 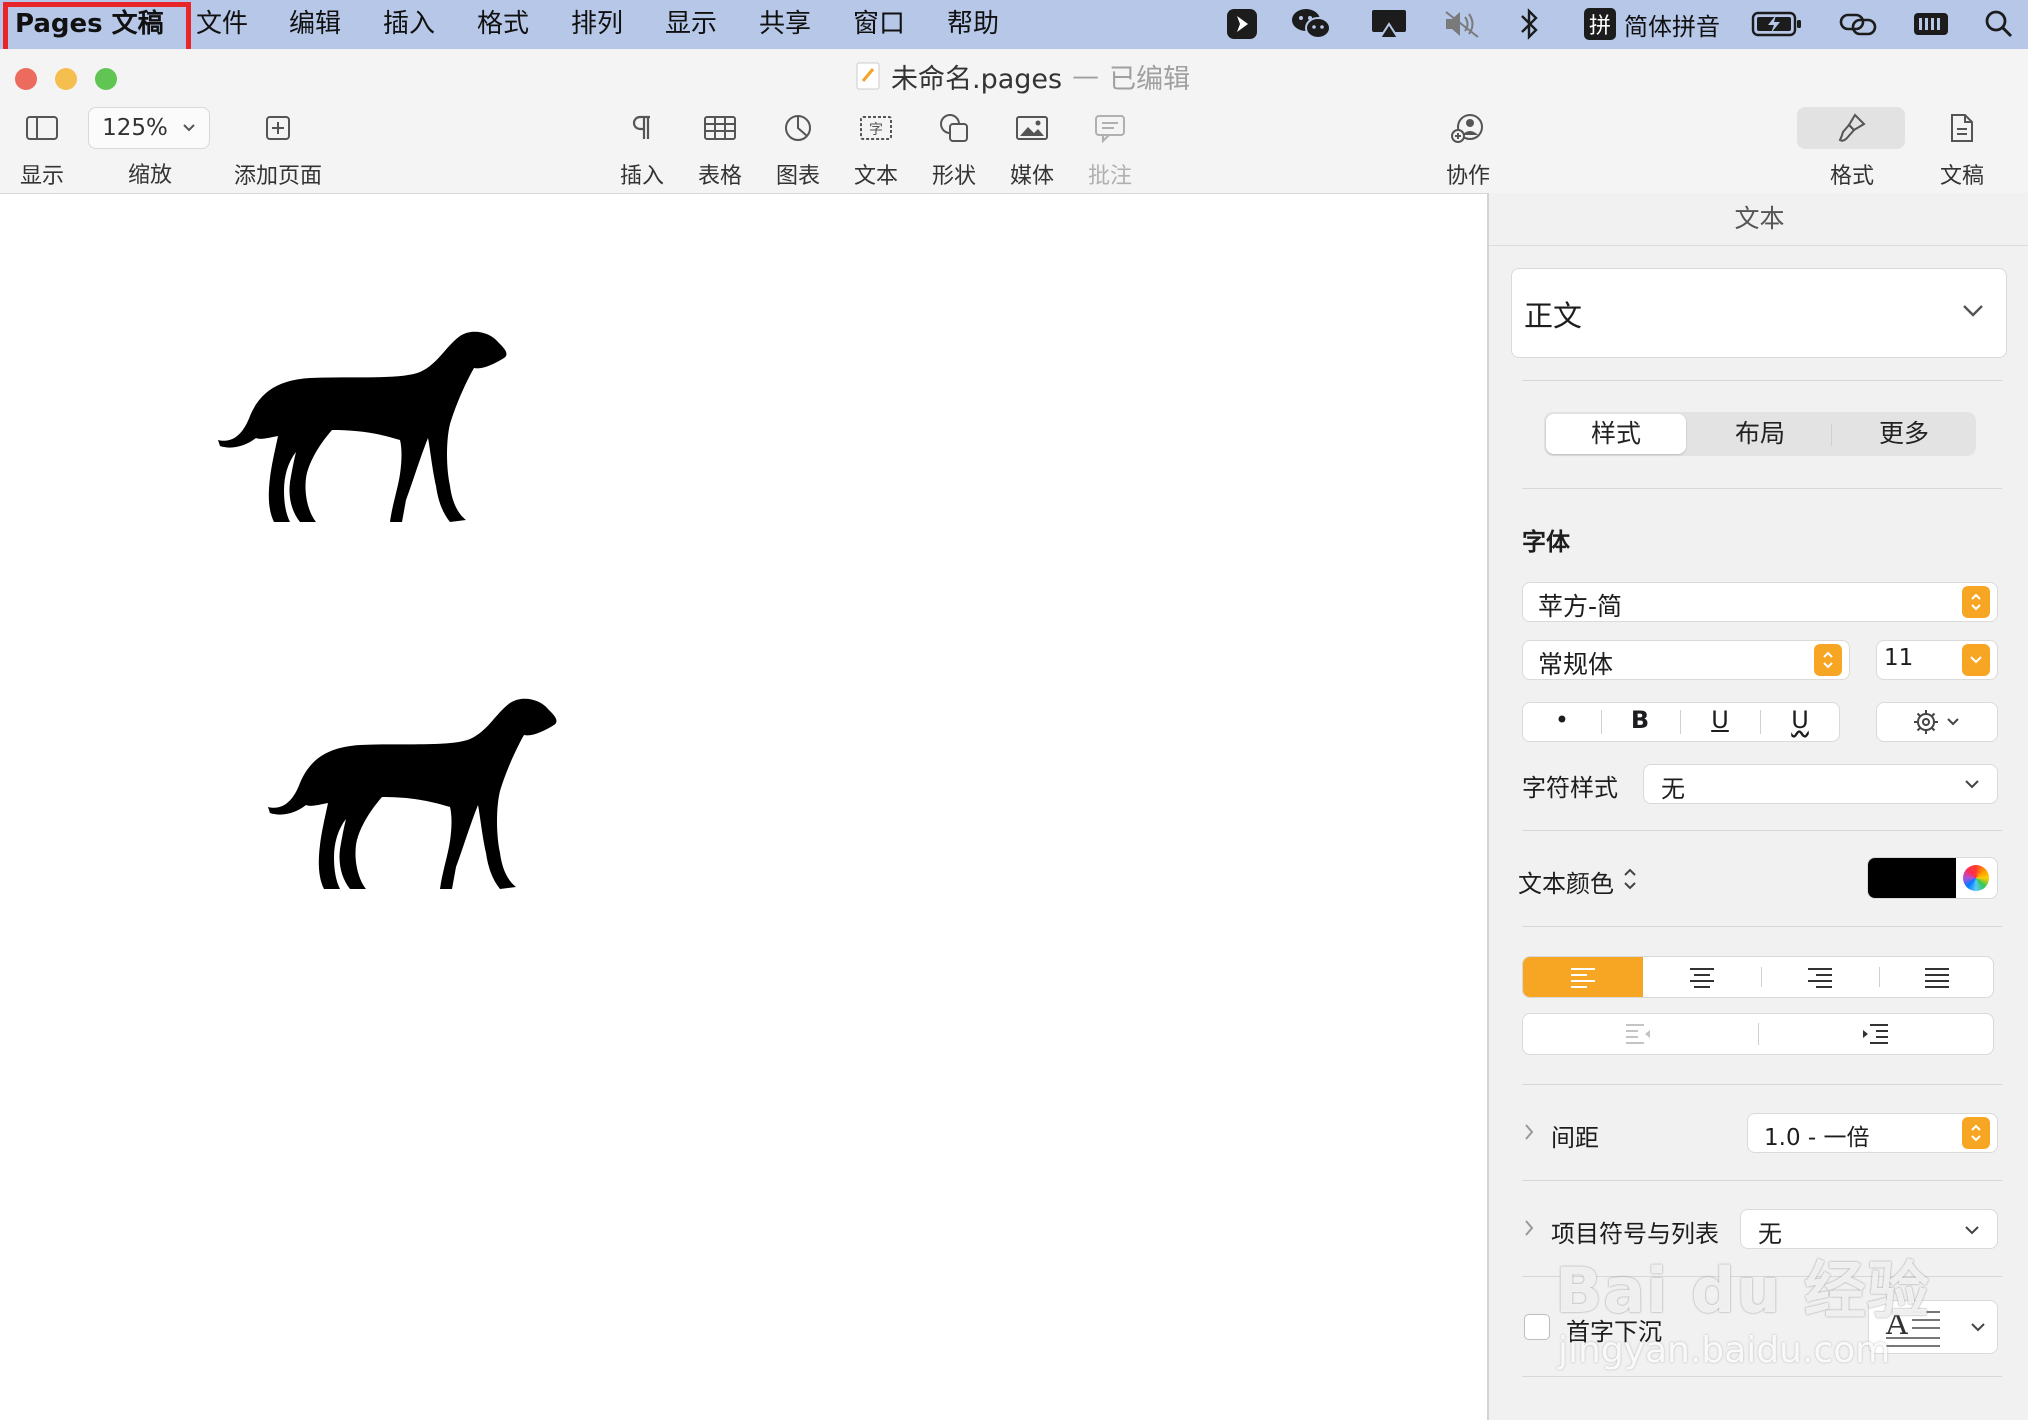 I want to click on increase-indent-icon, so click(x=1875, y=1033).